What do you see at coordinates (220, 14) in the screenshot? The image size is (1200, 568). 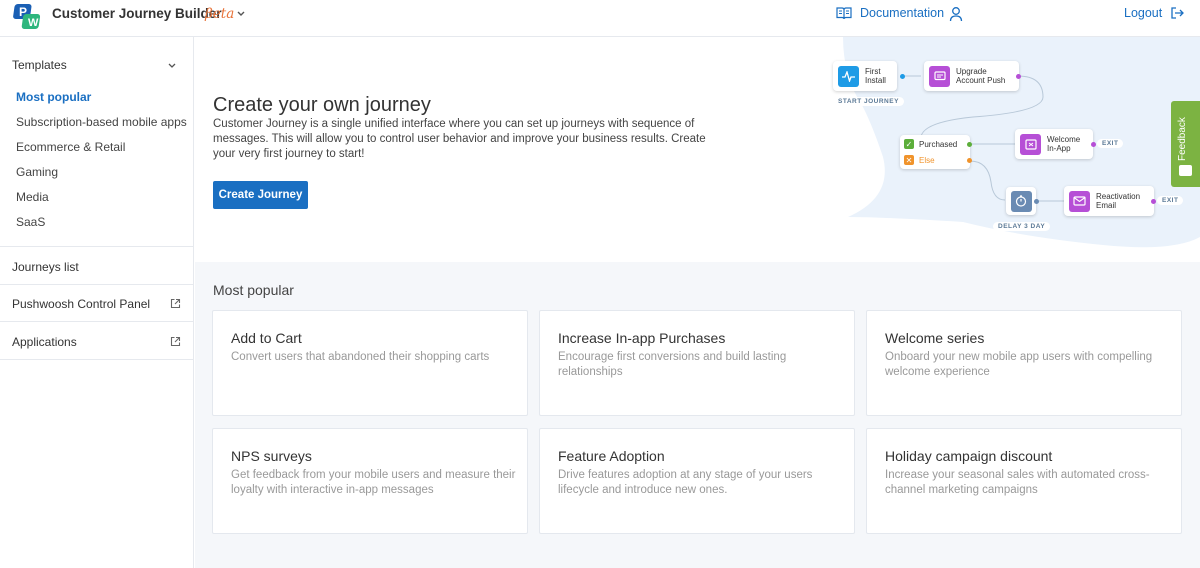 I see `beta-label: βeta` at bounding box center [220, 14].